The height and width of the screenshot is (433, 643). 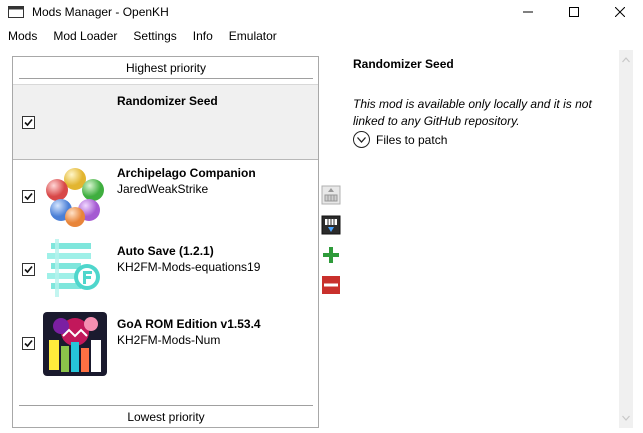 I want to click on plus-icon, so click(x=331, y=255).